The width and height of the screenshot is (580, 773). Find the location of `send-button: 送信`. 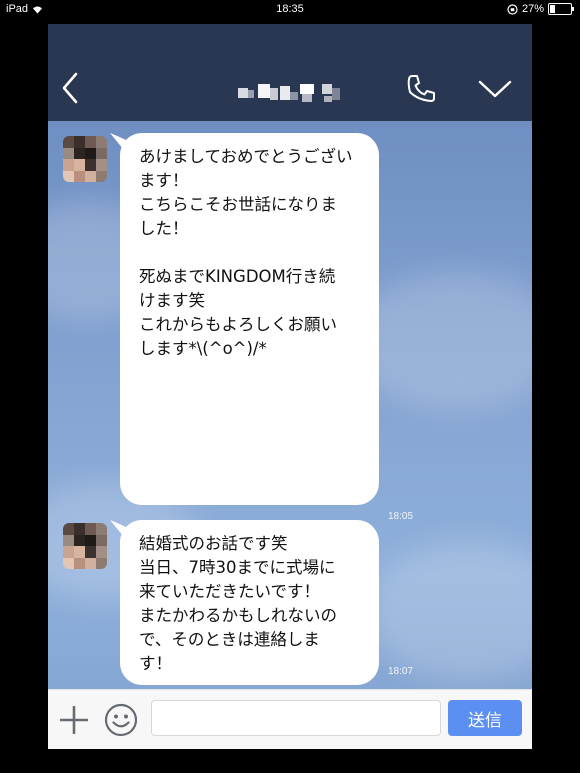

send-button: 送信 is located at coordinates (485, 718).